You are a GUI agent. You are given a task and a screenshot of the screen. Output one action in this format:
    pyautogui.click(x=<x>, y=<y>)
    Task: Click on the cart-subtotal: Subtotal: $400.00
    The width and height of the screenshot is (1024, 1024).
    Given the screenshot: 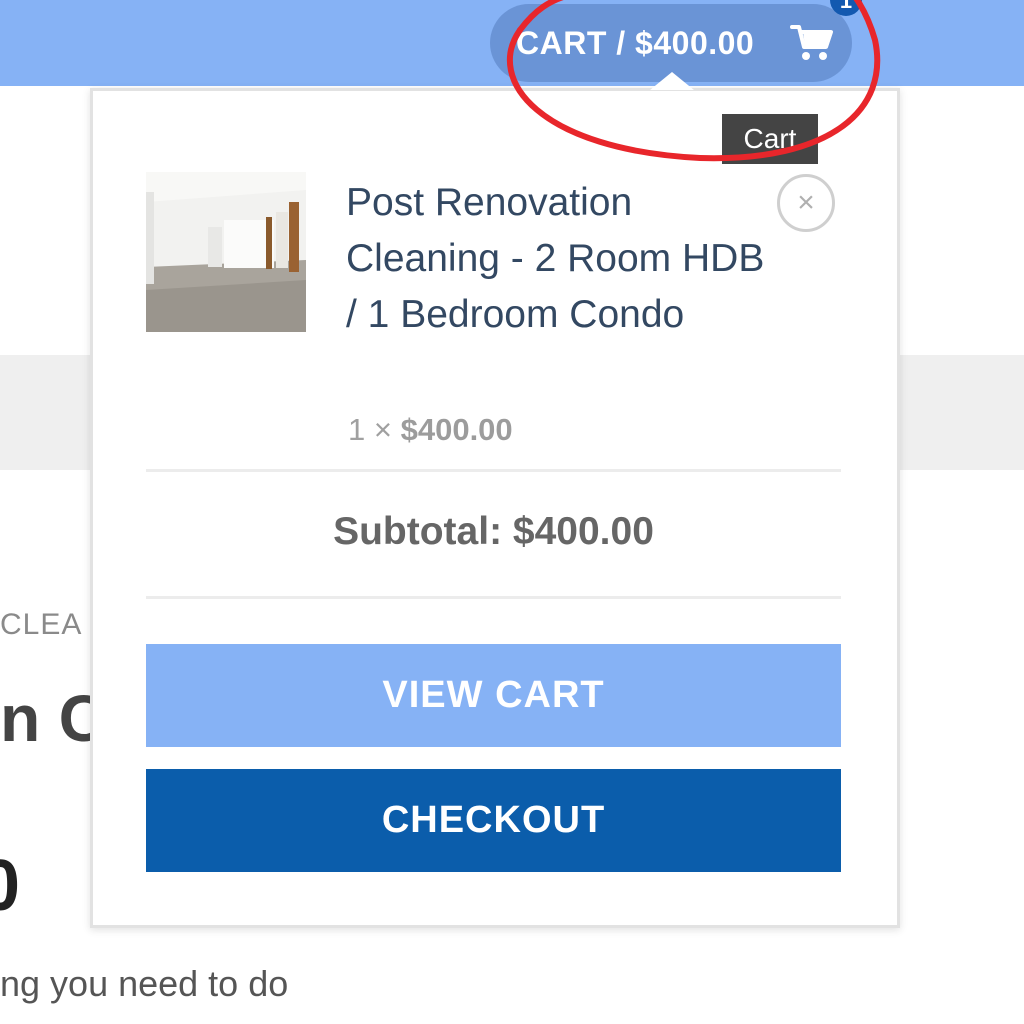 What is the action you would take?
    pyautogui.click(x=493, y=532)
    